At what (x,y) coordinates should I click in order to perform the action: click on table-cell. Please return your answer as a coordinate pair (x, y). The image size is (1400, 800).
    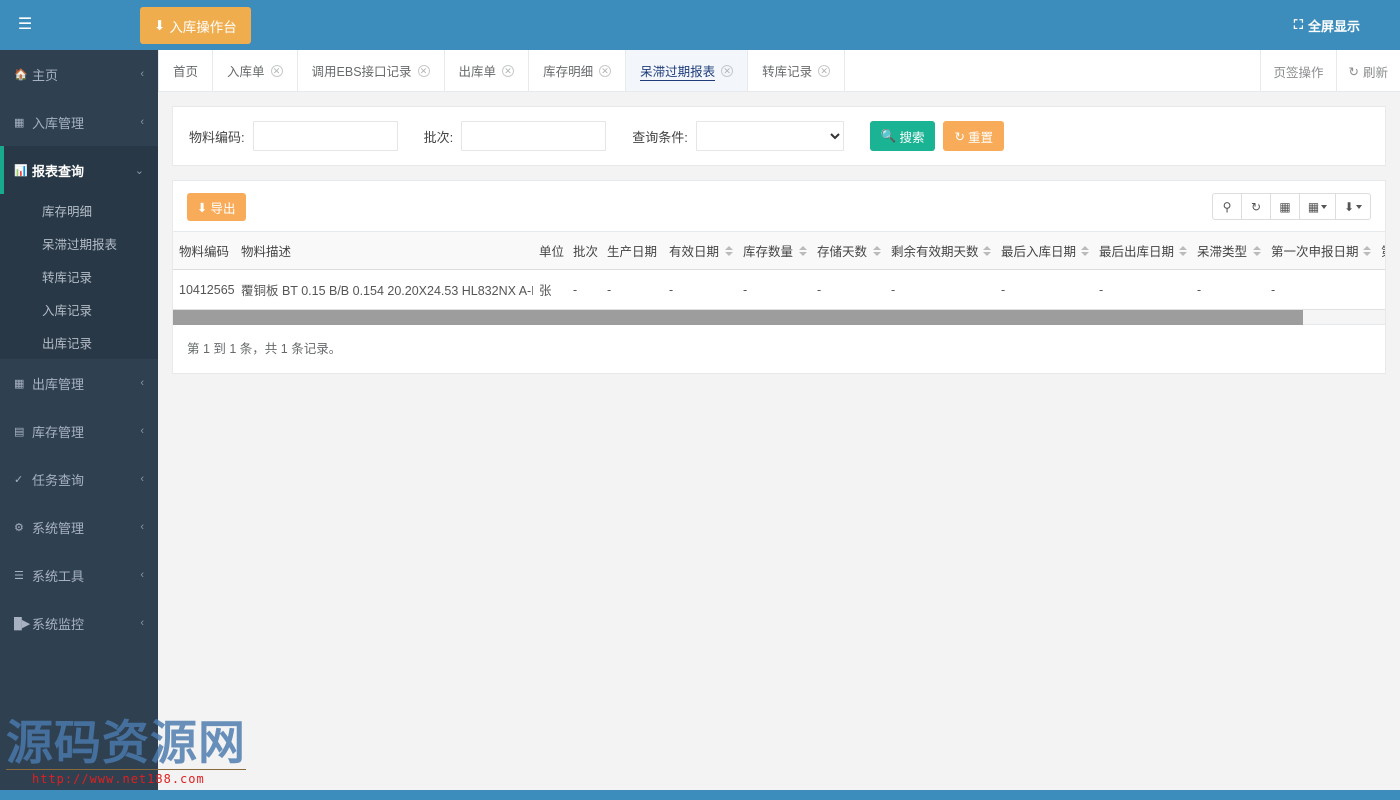
    Looking at the image, I should click on (1380, 289).